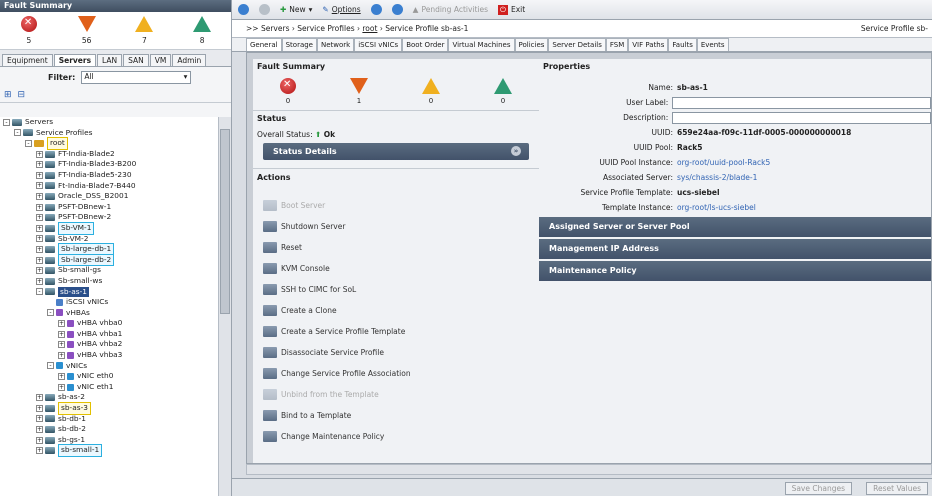  What do you see at coordinates (136, 77) in the screenshot?
I see `filter-select: All` at bounding box center [136, 77].